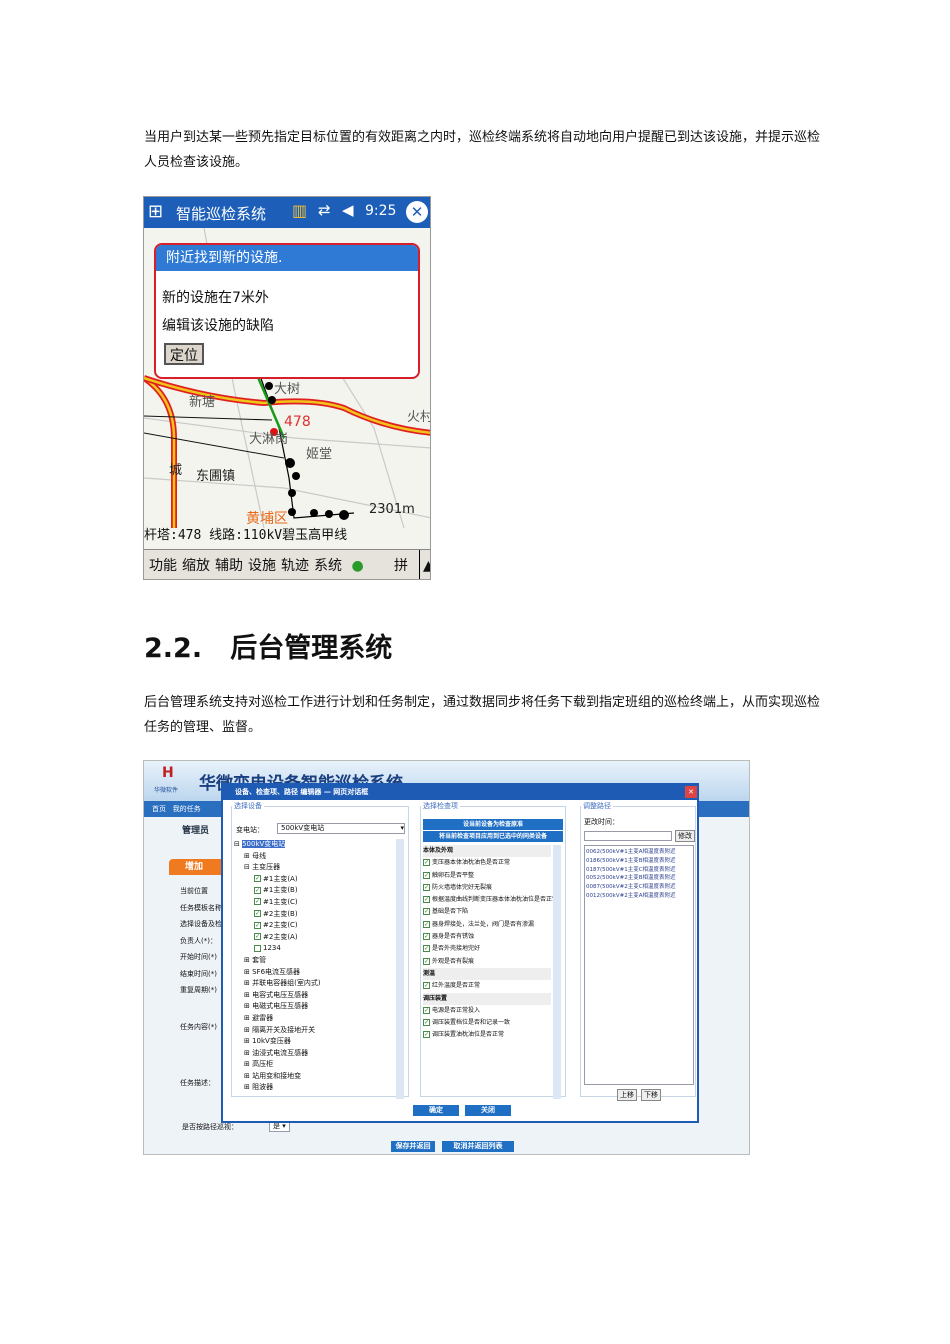  I want to click on station-select: 500kV变电站 ▾, so click(341, 828).